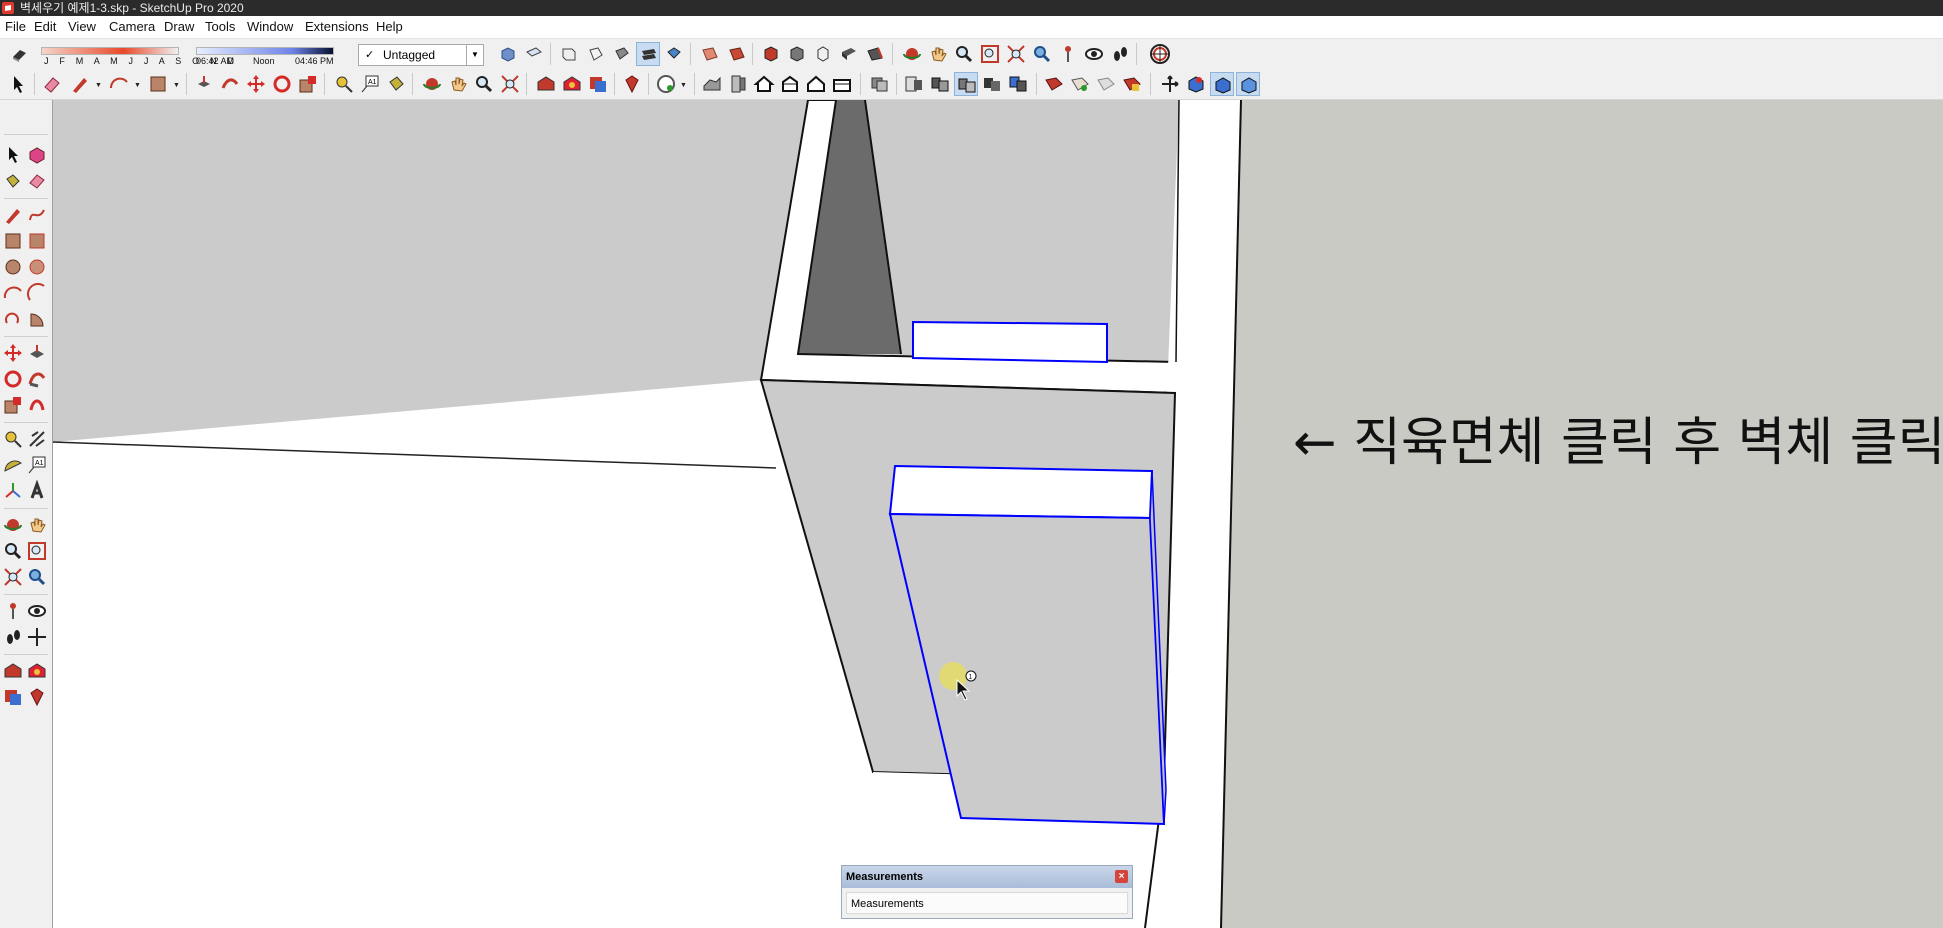 The height and width of the screenshot is (928, 1943). What do you see at coordinates (270, 27) in the screenshot?
I see `menu-window: Window` at bounding box center [270, 27].